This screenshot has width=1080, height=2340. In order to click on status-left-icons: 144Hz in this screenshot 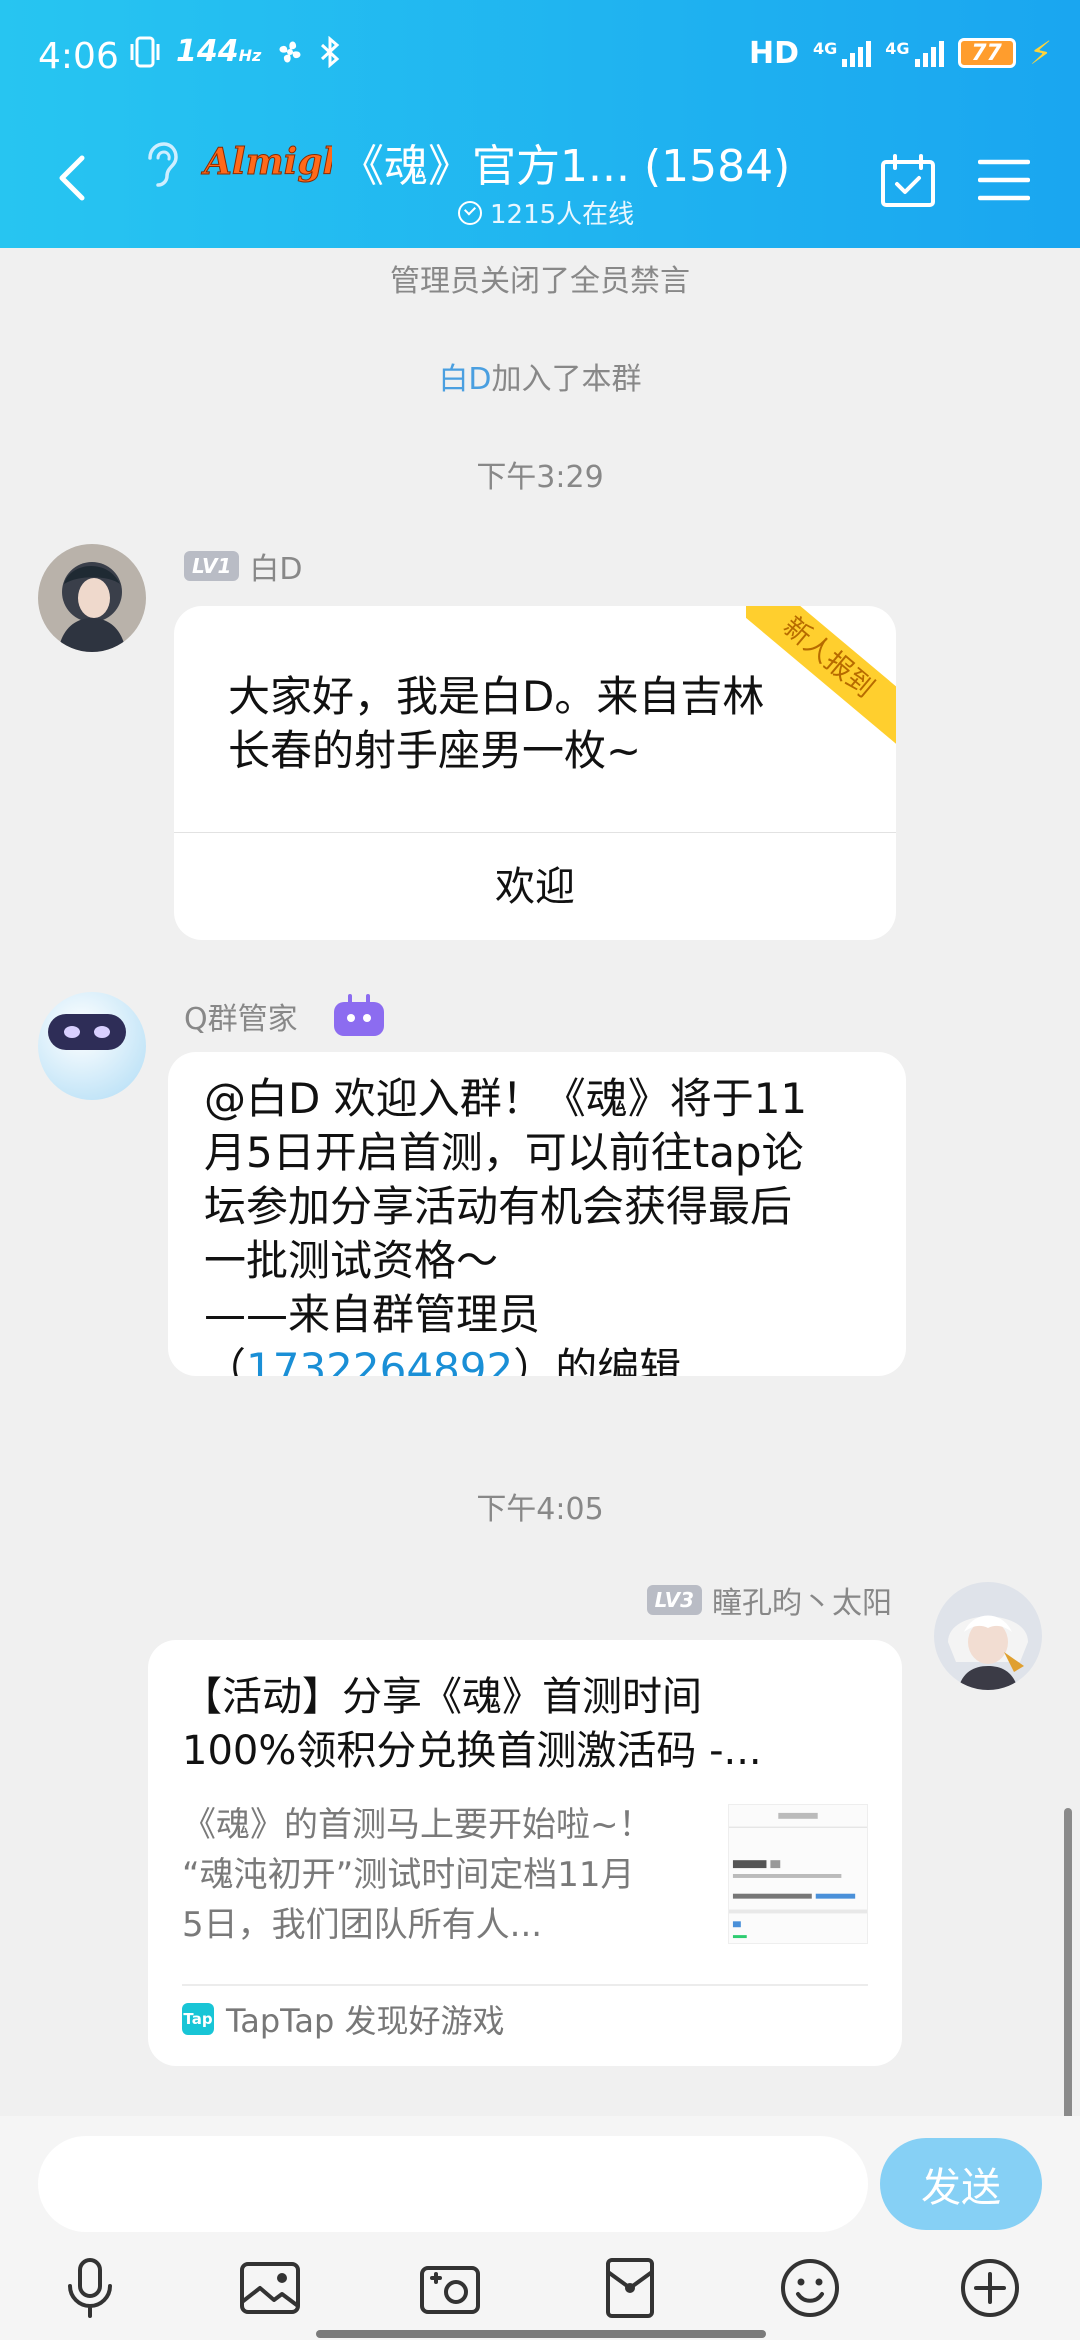, I will do `click(234, 51)`.